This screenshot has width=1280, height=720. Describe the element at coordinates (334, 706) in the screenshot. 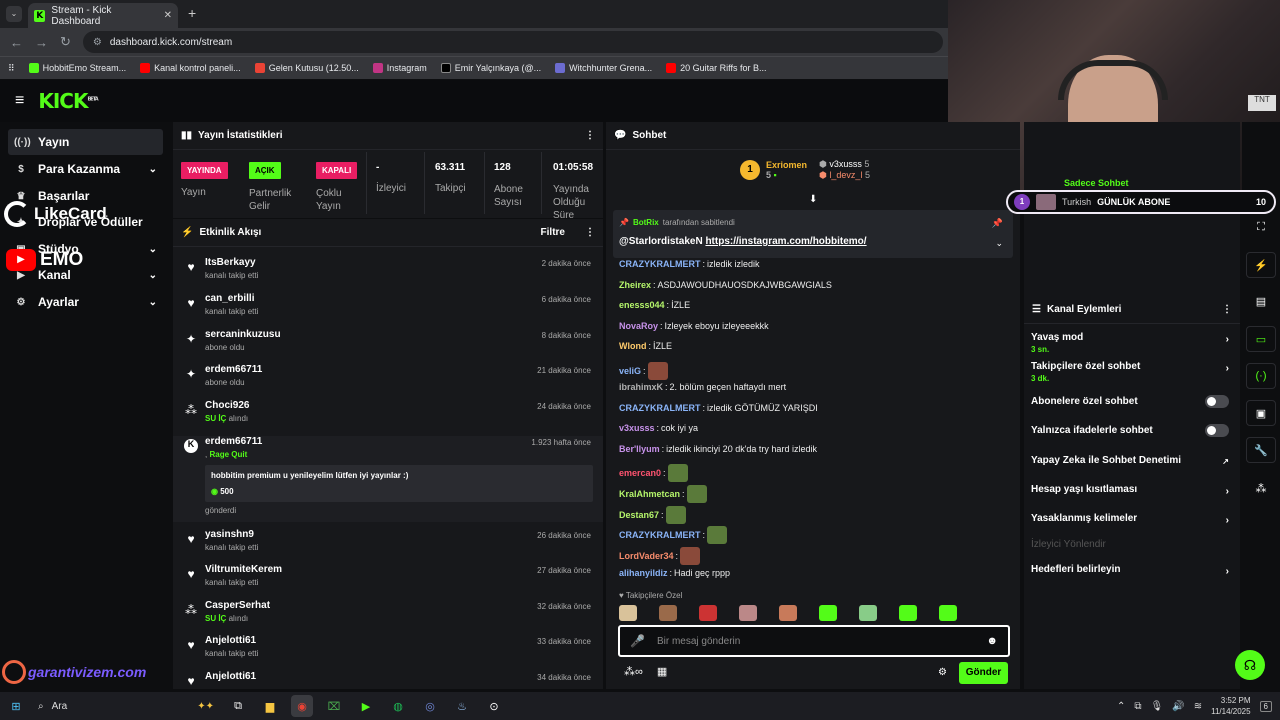

I see `xbox-icon: ⌧` at that location.